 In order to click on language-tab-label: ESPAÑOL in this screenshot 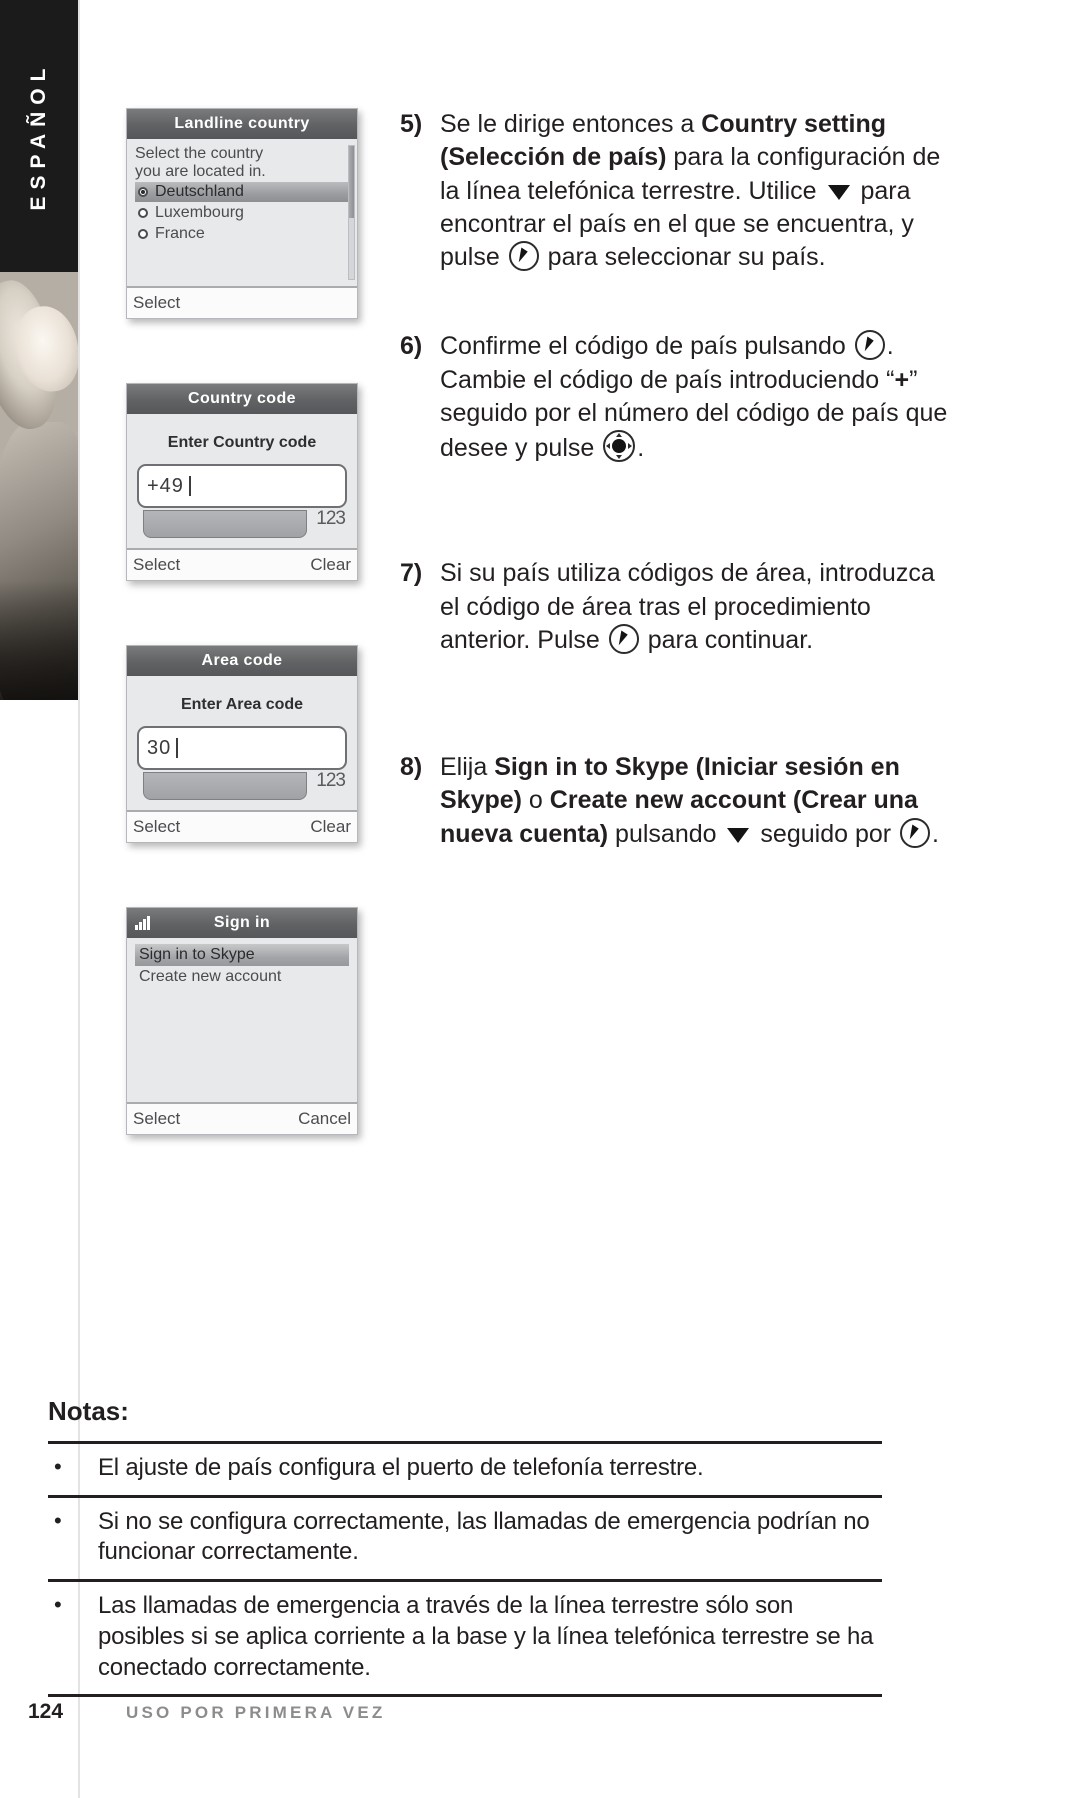, I will do `click(38, 136)`.